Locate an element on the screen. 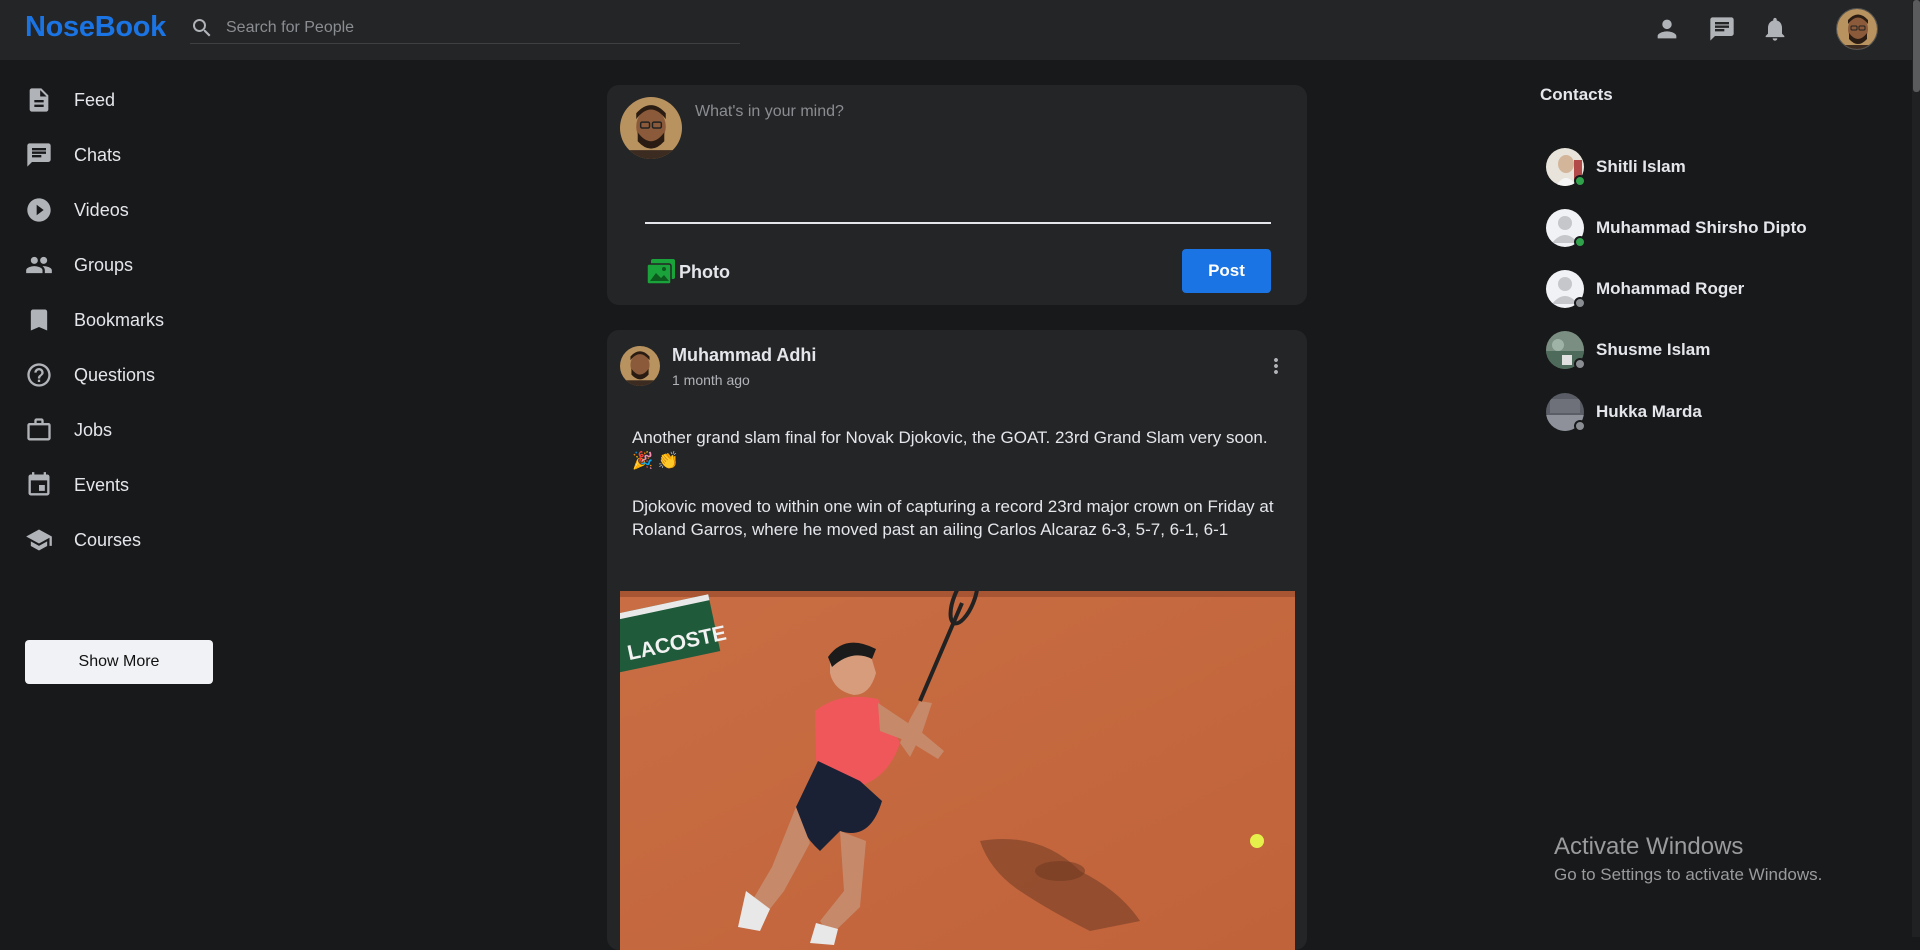 The height and width of the screenshot is (950, 1920). post-composer: What's in your mind? Photo Post is located at coordinates (957, 195).